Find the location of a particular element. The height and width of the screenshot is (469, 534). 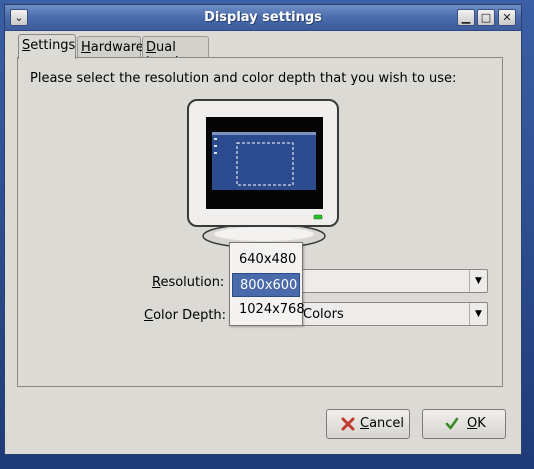

color-depth-label-text: olor Depth: is located at coordinates (190, 315).